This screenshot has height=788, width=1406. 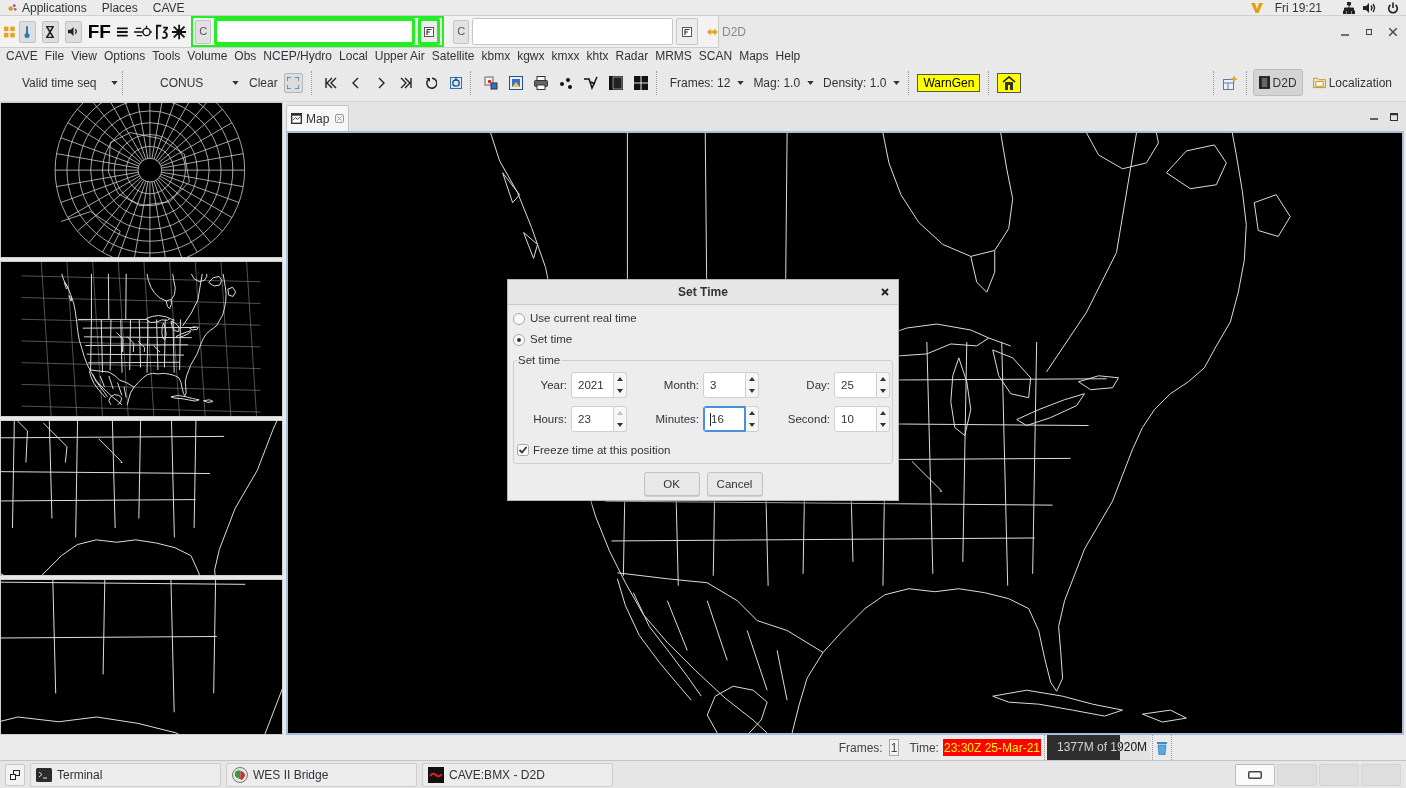 What do you see at coordinates (597, 56) in the screenshot?
I see `menu-item: khtx` at bounding box center [597, 56].